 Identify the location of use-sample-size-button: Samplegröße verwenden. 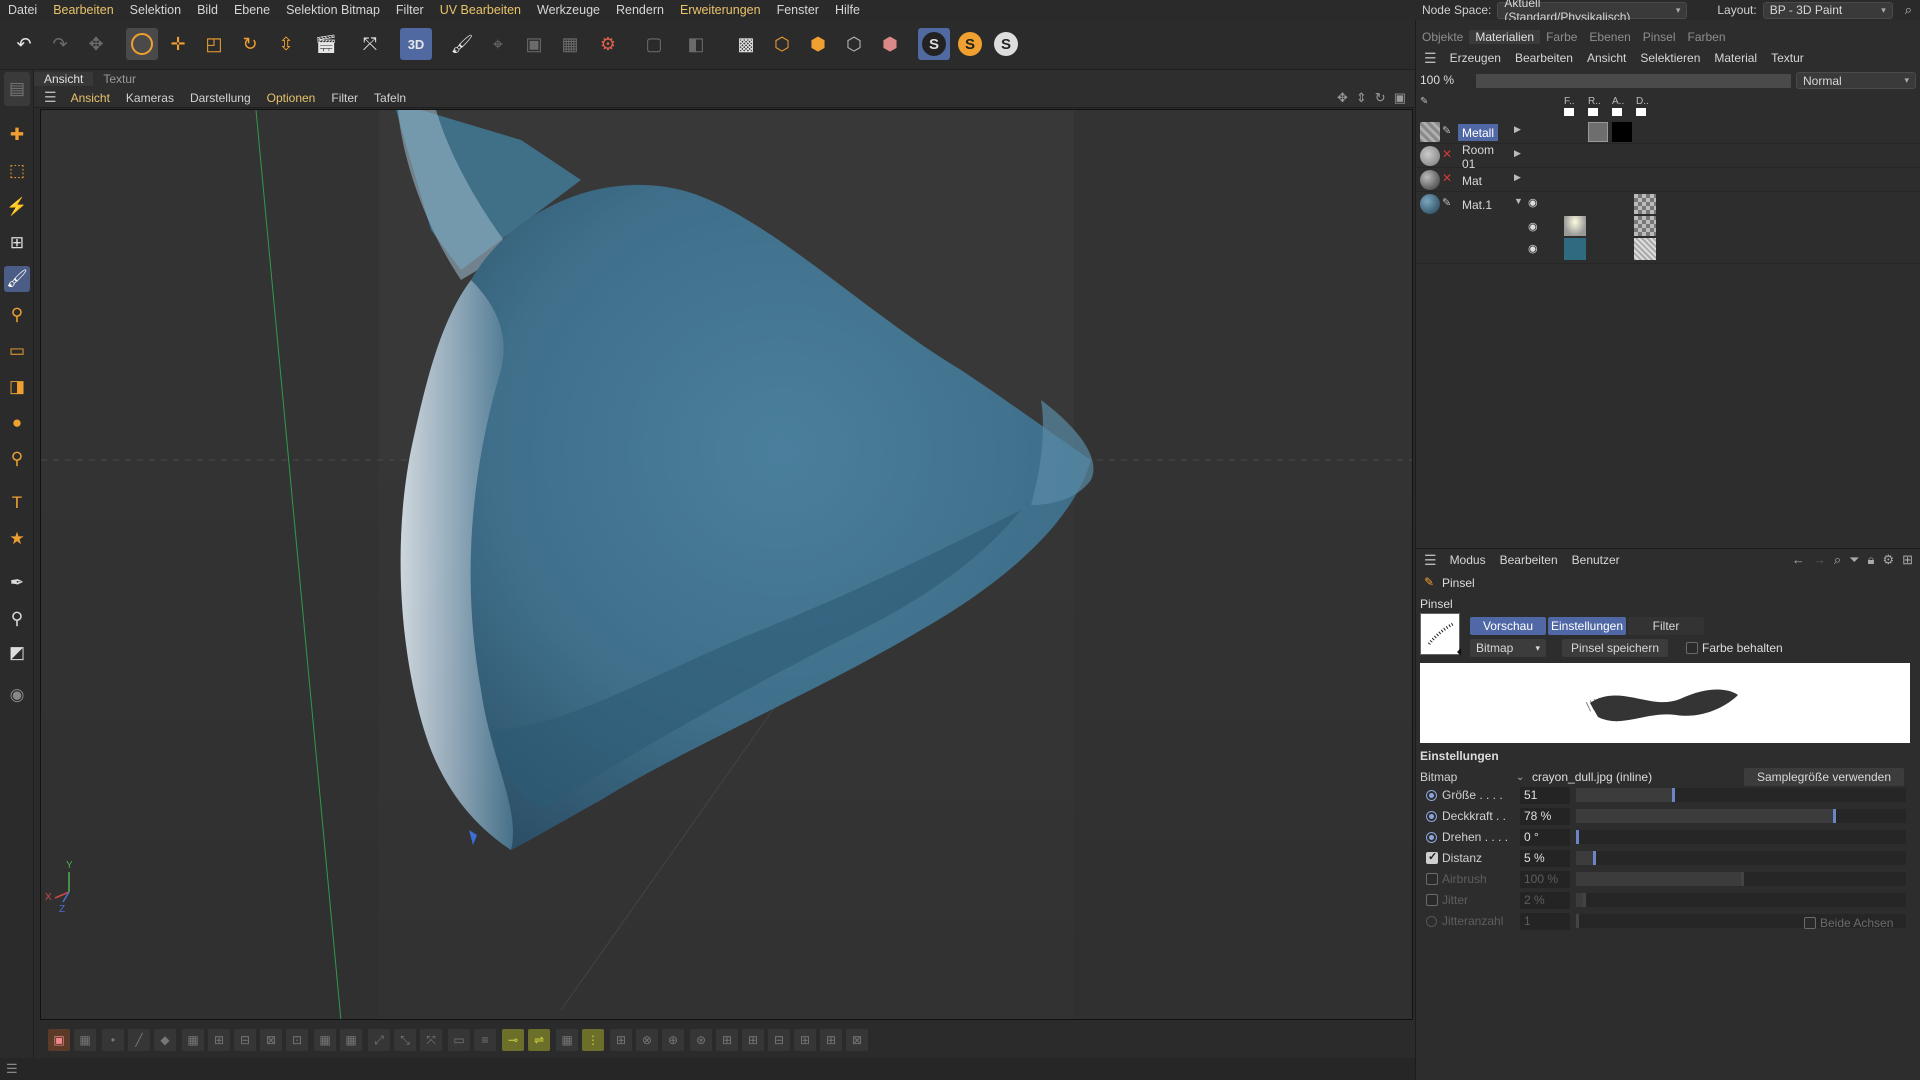
(1824, 777).